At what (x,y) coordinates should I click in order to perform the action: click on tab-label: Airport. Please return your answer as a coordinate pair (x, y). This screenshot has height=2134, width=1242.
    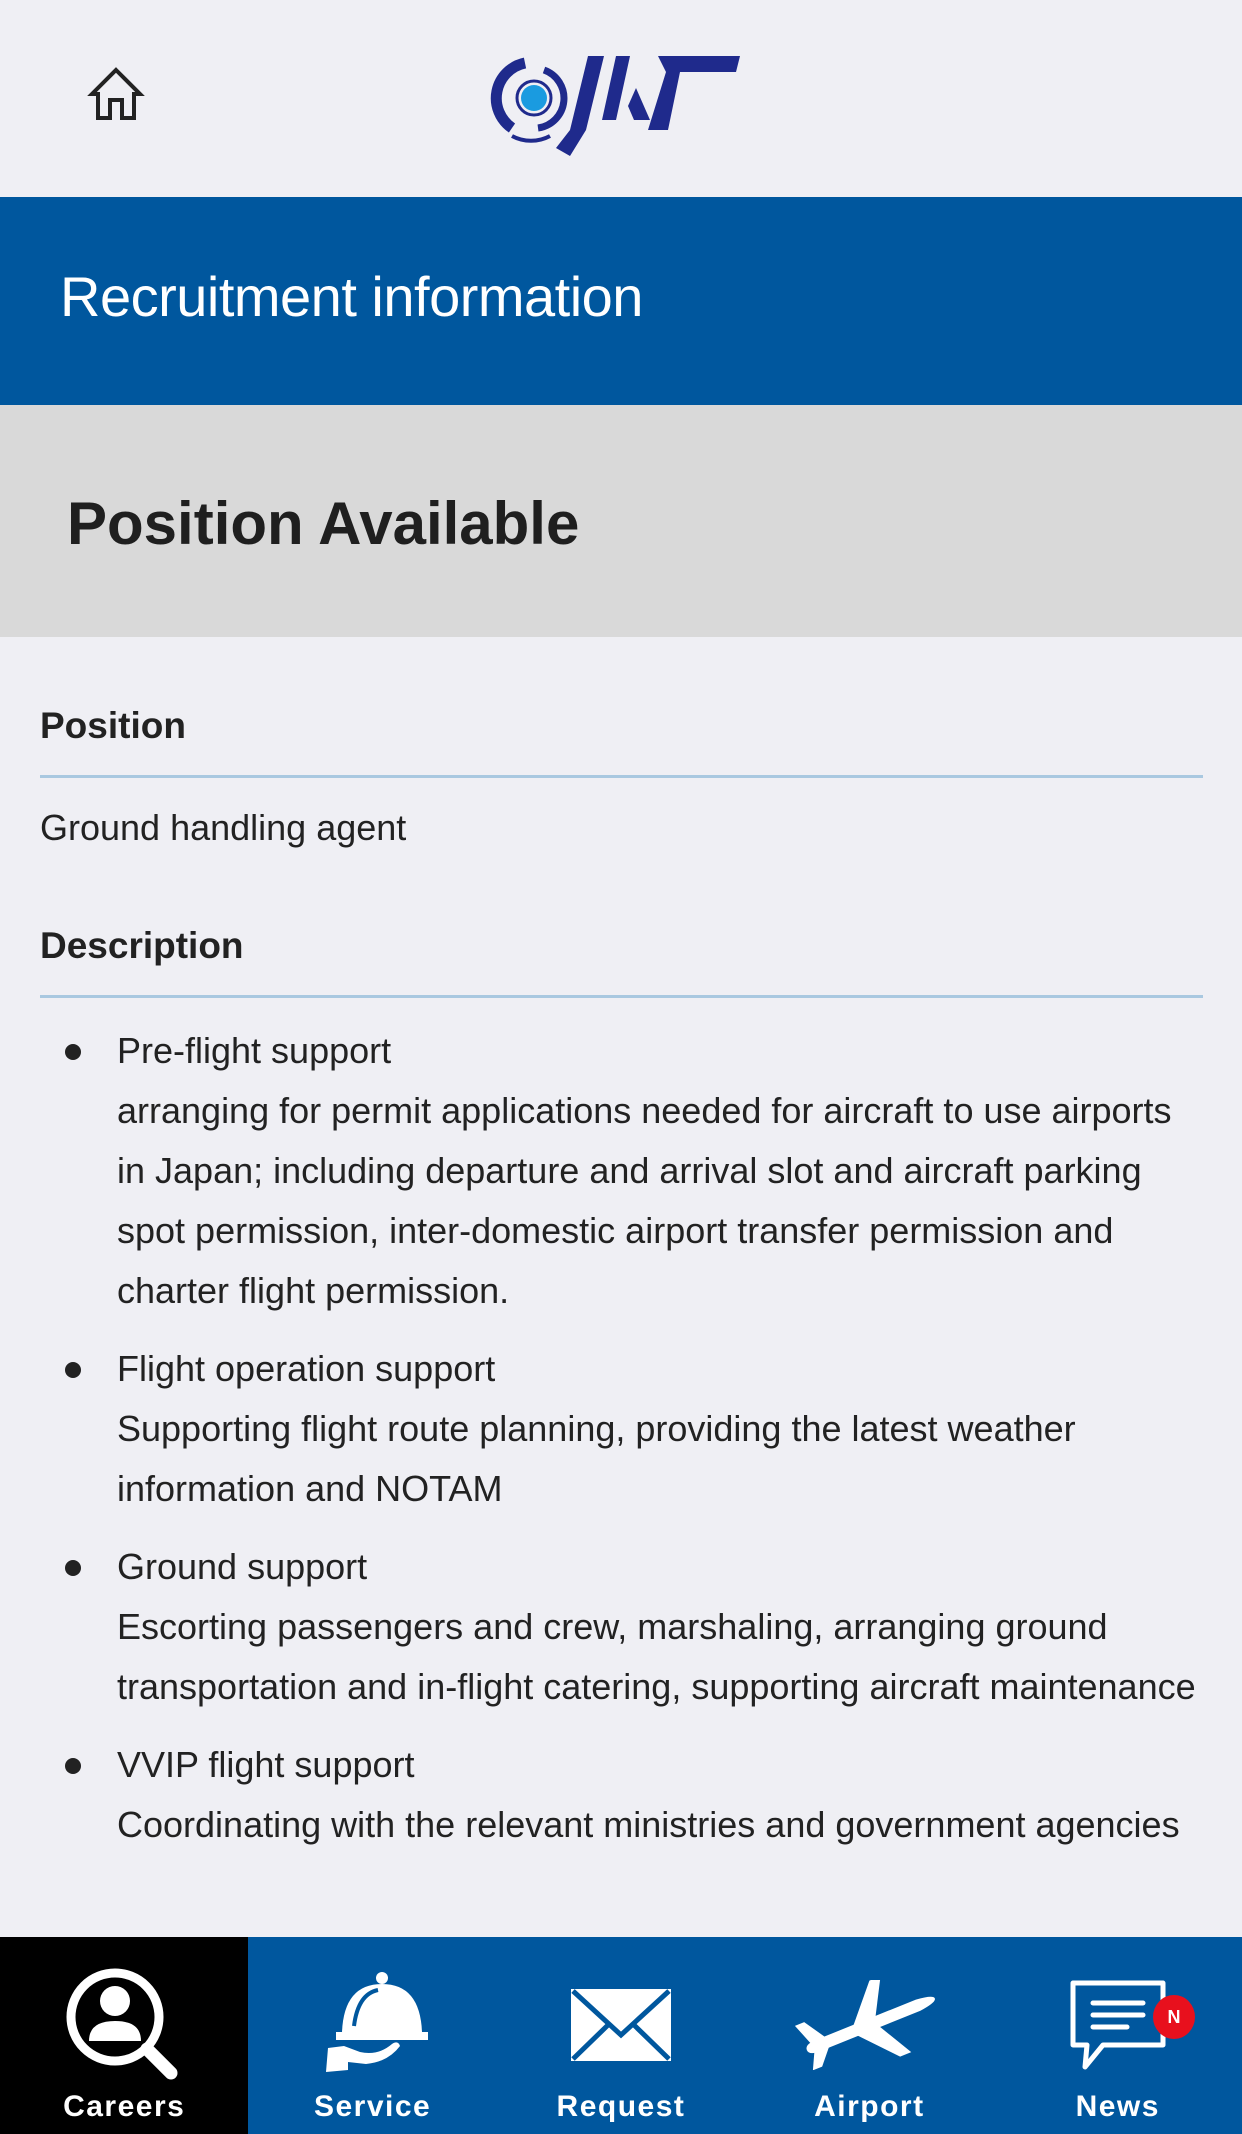
    Looking at the image, I should click on (869, 2106).